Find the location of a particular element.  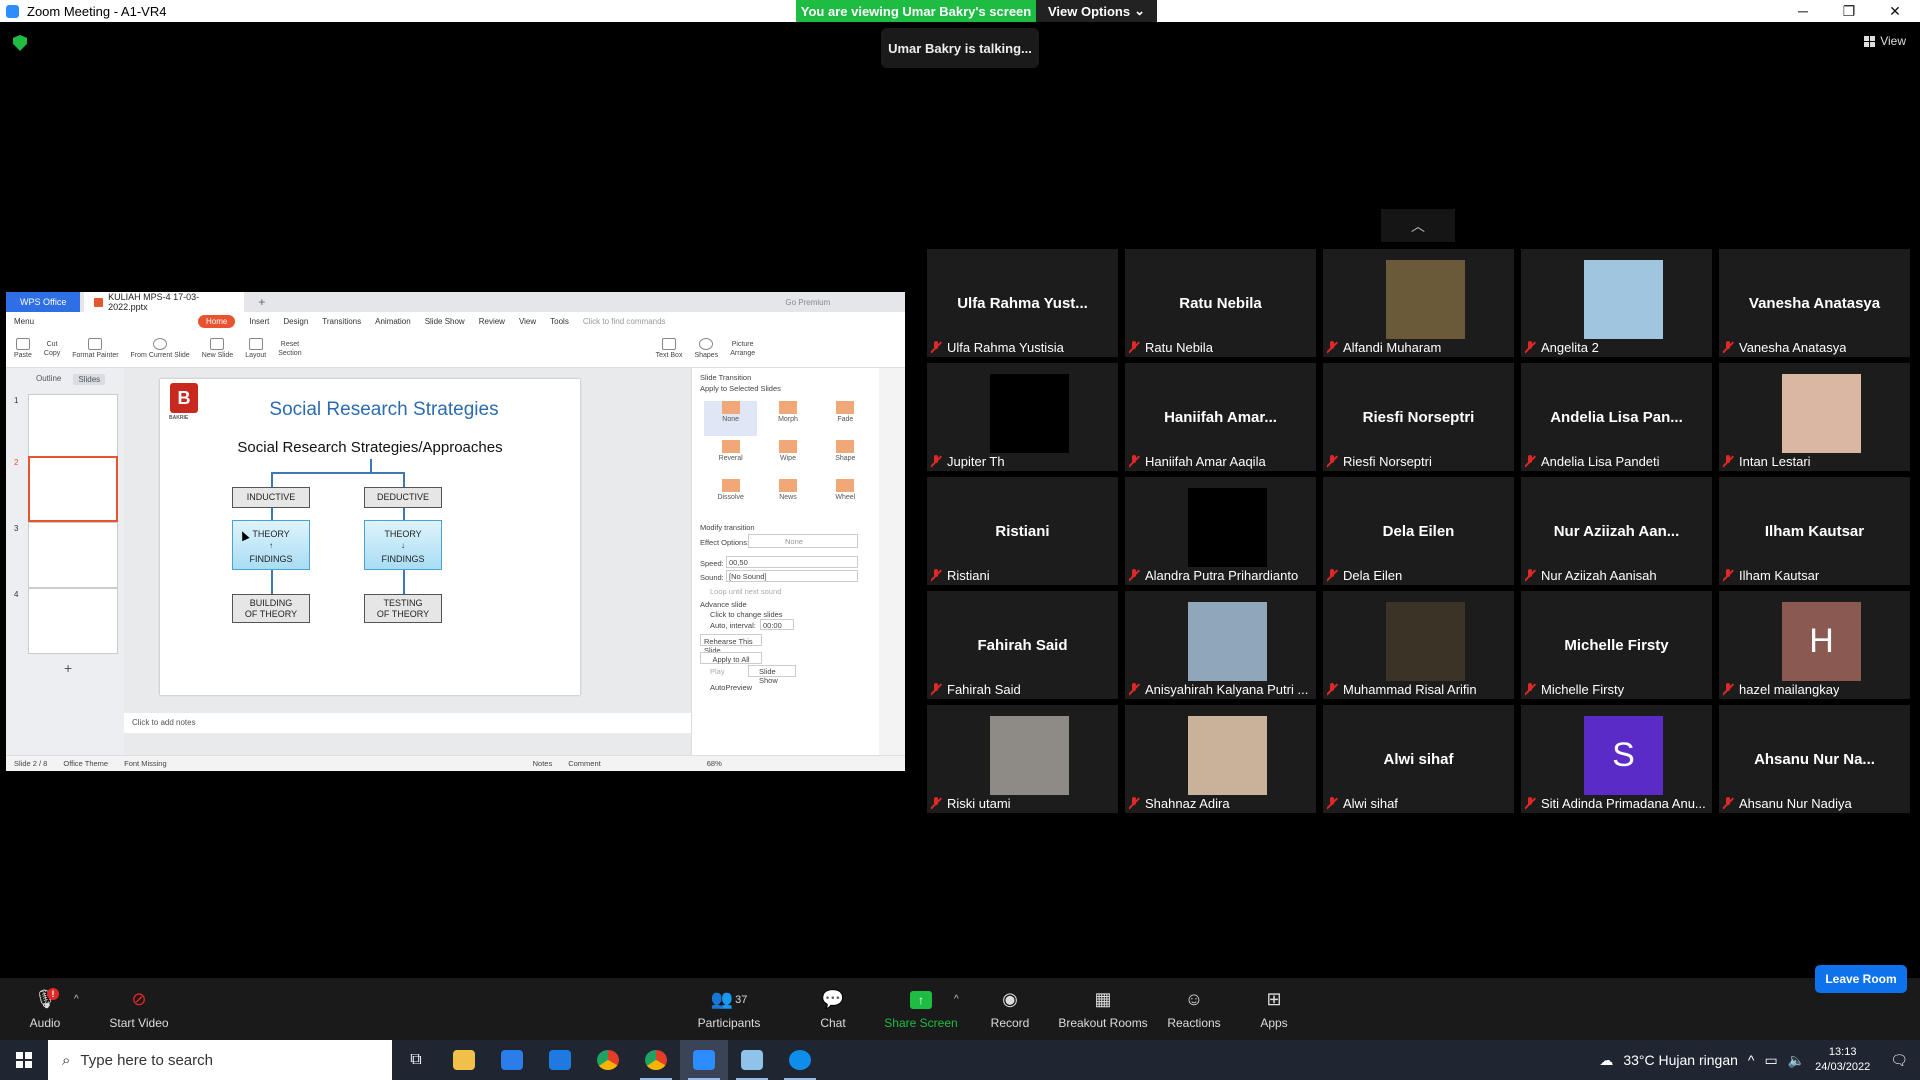

cut-button: Cut Copy is located at coordinates (52, 349).